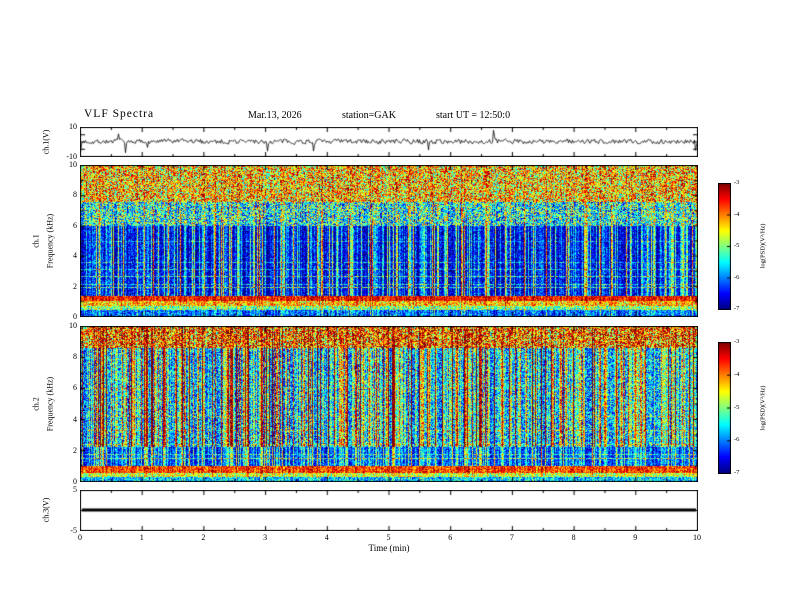  Describe the element at coordinates (46, 510) in the screenshot. I see `ch3-axis-label: ch.3(V)` at that location.